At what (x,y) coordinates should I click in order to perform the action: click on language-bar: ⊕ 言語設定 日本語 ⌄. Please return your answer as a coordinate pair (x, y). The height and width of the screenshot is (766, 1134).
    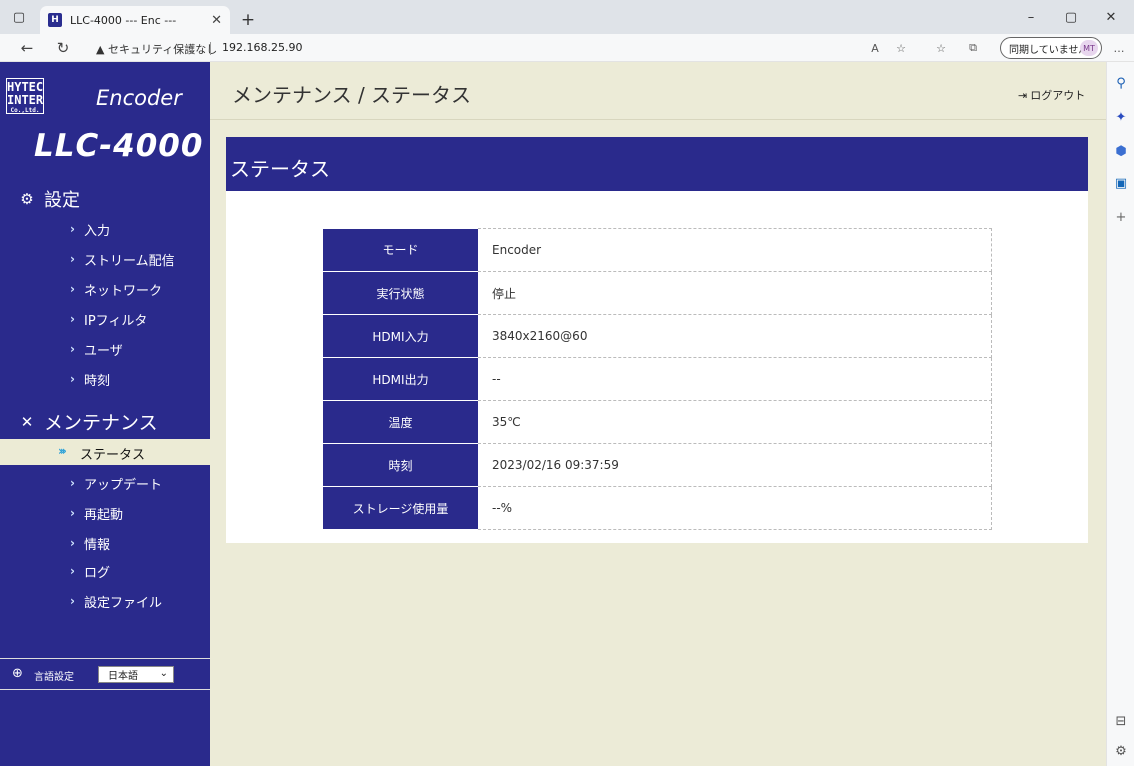
    Looking at the image, I should click on (105, 674).